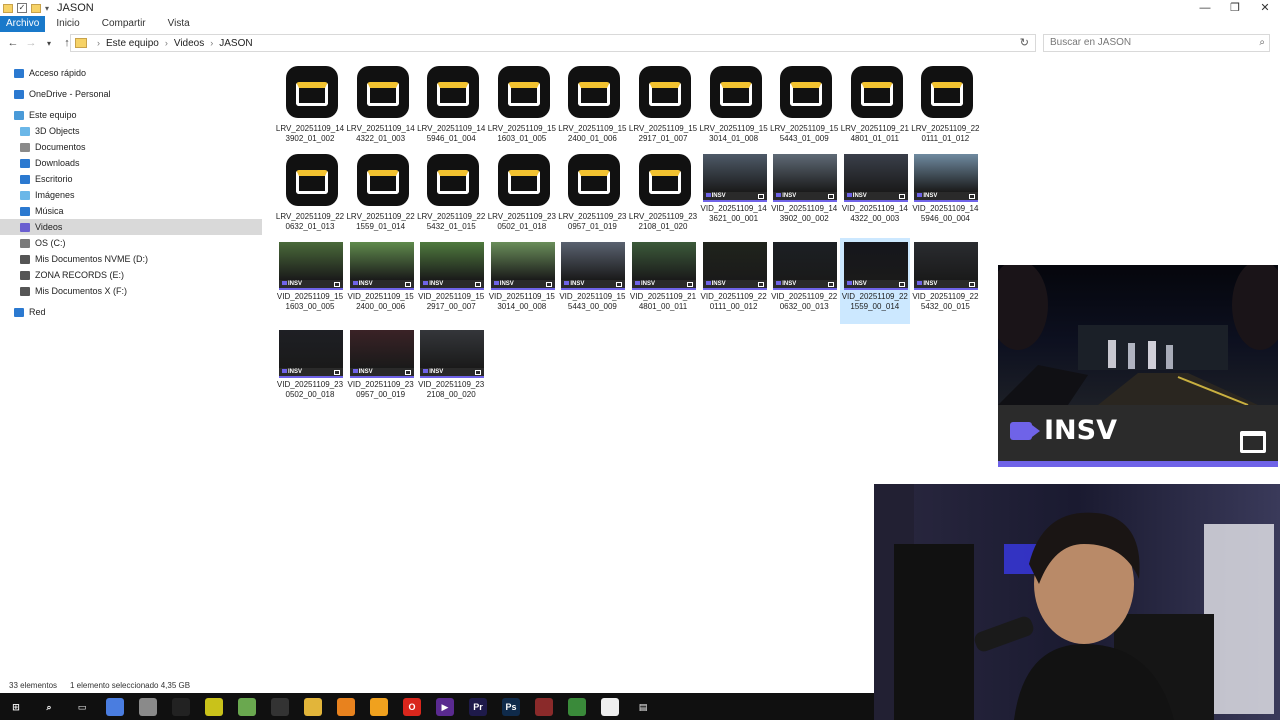 Image resolution: width=1280 pixels, height=720 pixels. Describe the element at coordinates (23, 24) in the screenshot. I see `tab-archivo: Archivo` at that location.